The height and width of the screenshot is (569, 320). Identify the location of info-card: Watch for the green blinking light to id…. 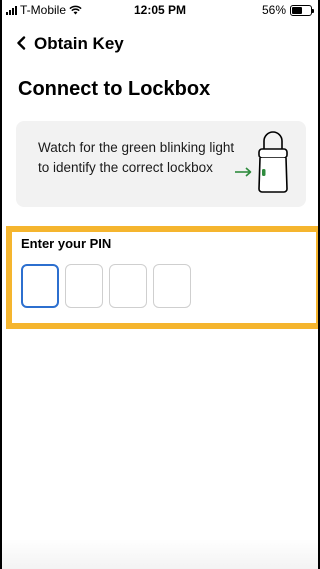
(161, 164).